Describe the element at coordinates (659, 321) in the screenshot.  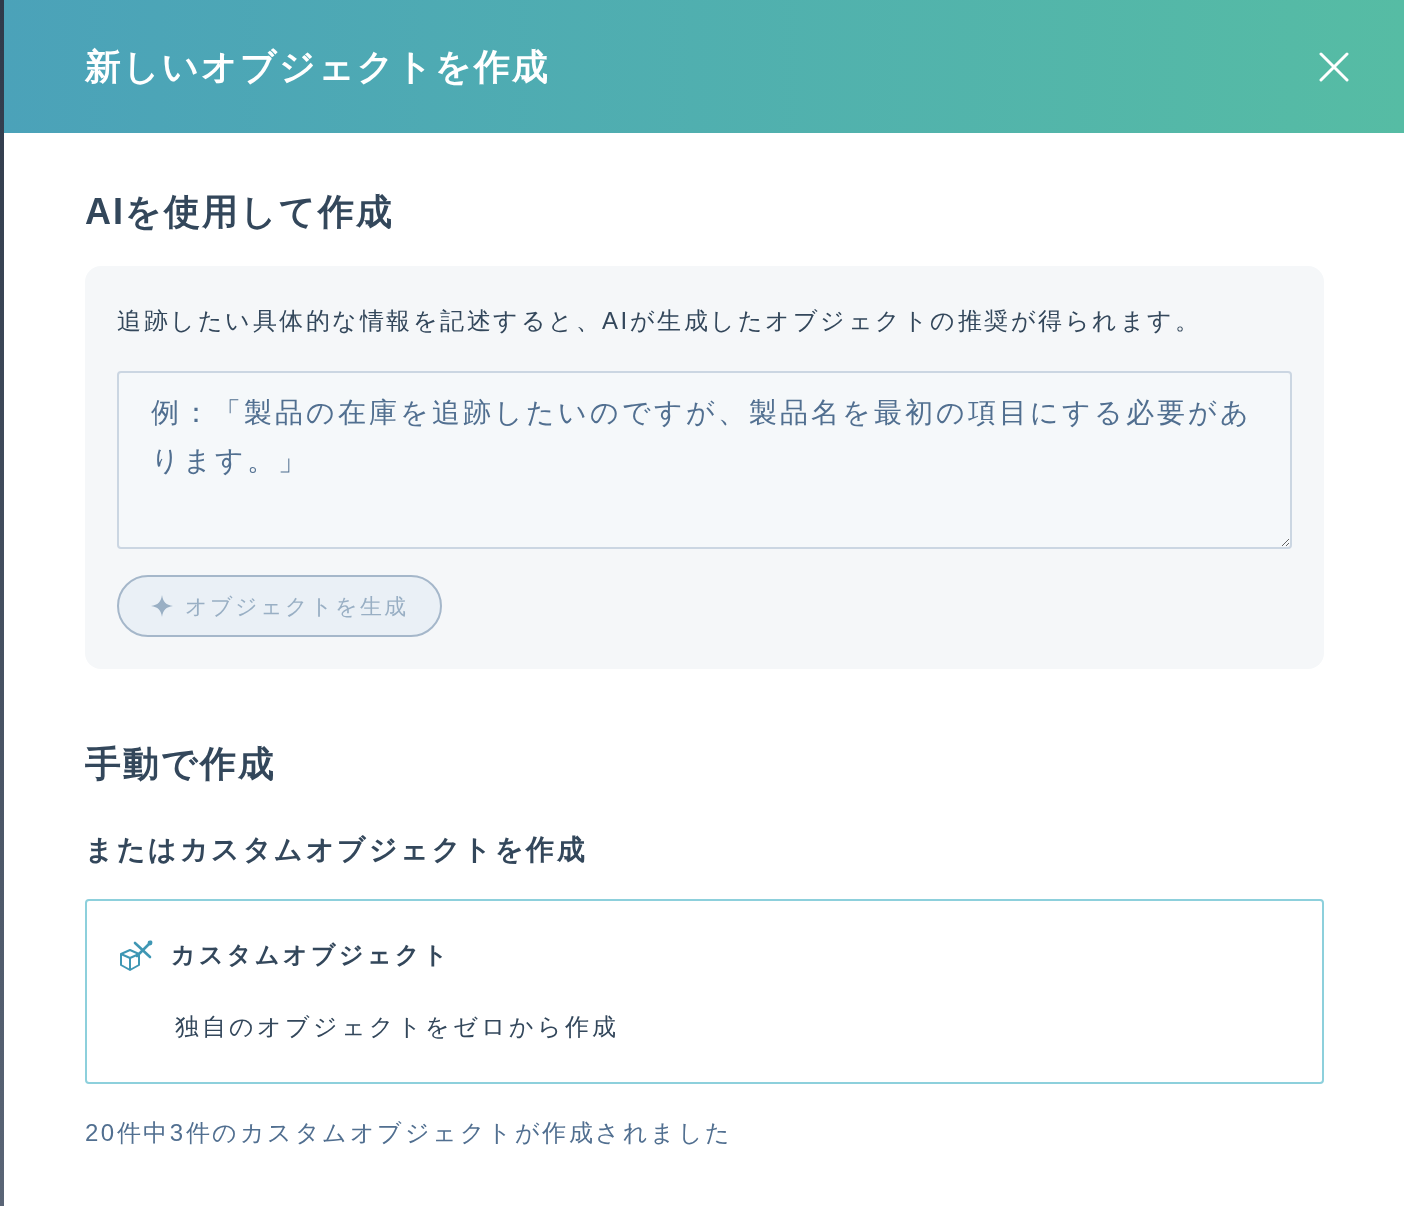
I see `ai-description: 追跡したい具体的な情報を記述すると、AIが生成したオブジェクトの推奨が得られます。` at that location.